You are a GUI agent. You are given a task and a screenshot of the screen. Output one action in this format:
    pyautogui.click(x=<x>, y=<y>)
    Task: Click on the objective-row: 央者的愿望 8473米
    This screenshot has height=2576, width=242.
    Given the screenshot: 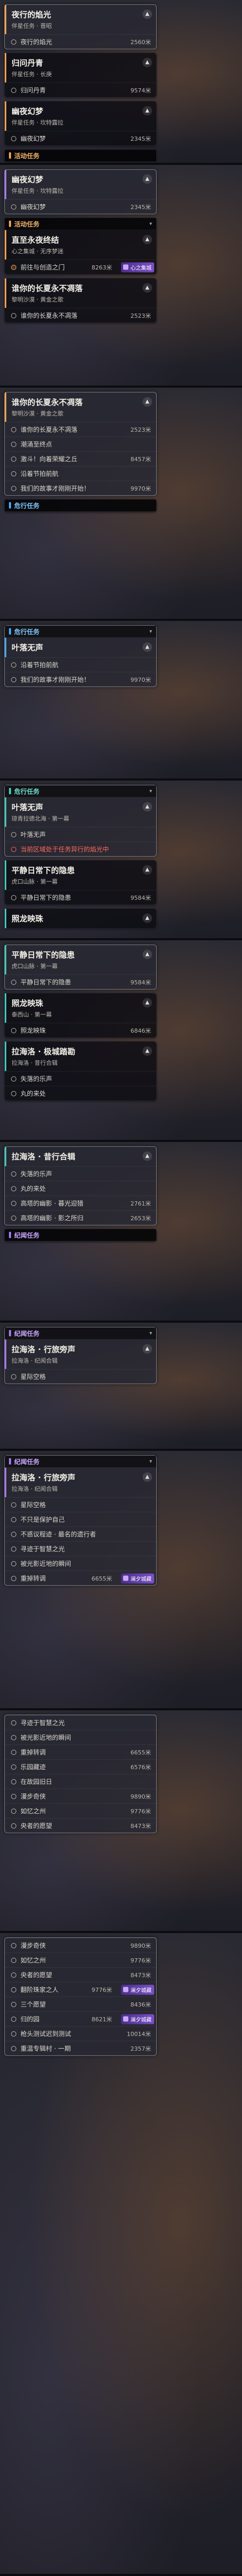 What is the action you would take?
    pyautogui.click(x=80, y=1974)
    